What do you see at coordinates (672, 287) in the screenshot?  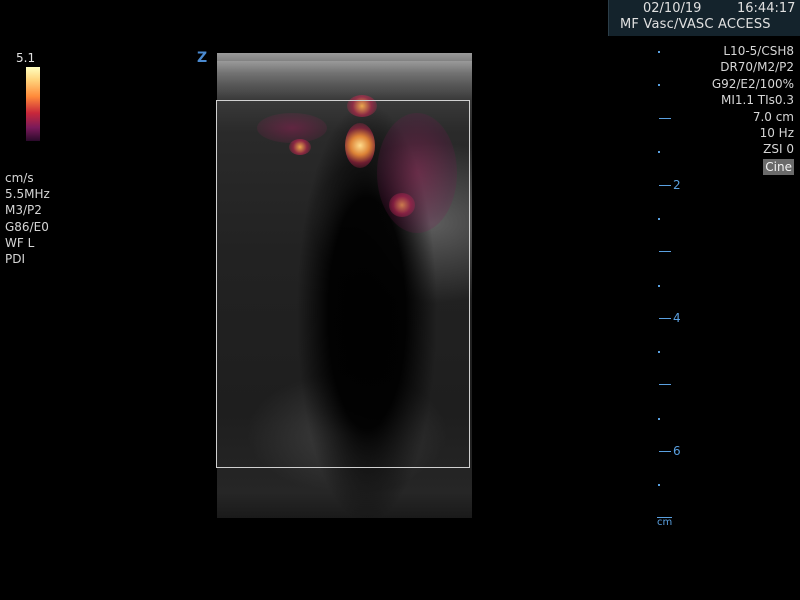 I see `depth-ruler: 2 4 6` at bounding box center [672, 287].